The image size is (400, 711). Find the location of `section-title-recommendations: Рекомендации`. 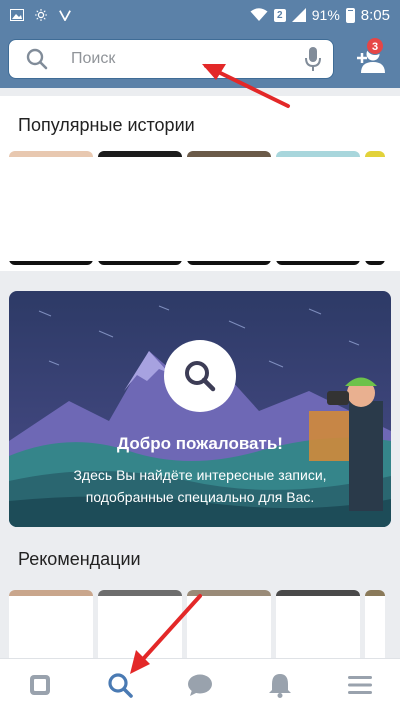

section-title-recommendations: Рекомендации is located at coordinates (79, 559).